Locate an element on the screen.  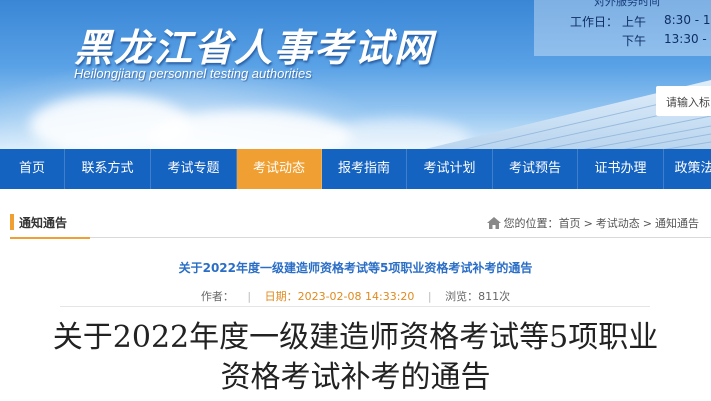
breadcrumb: 您的位置： 首页 > 考试动态 > 通知通告 is located at coordinates (592, 223).